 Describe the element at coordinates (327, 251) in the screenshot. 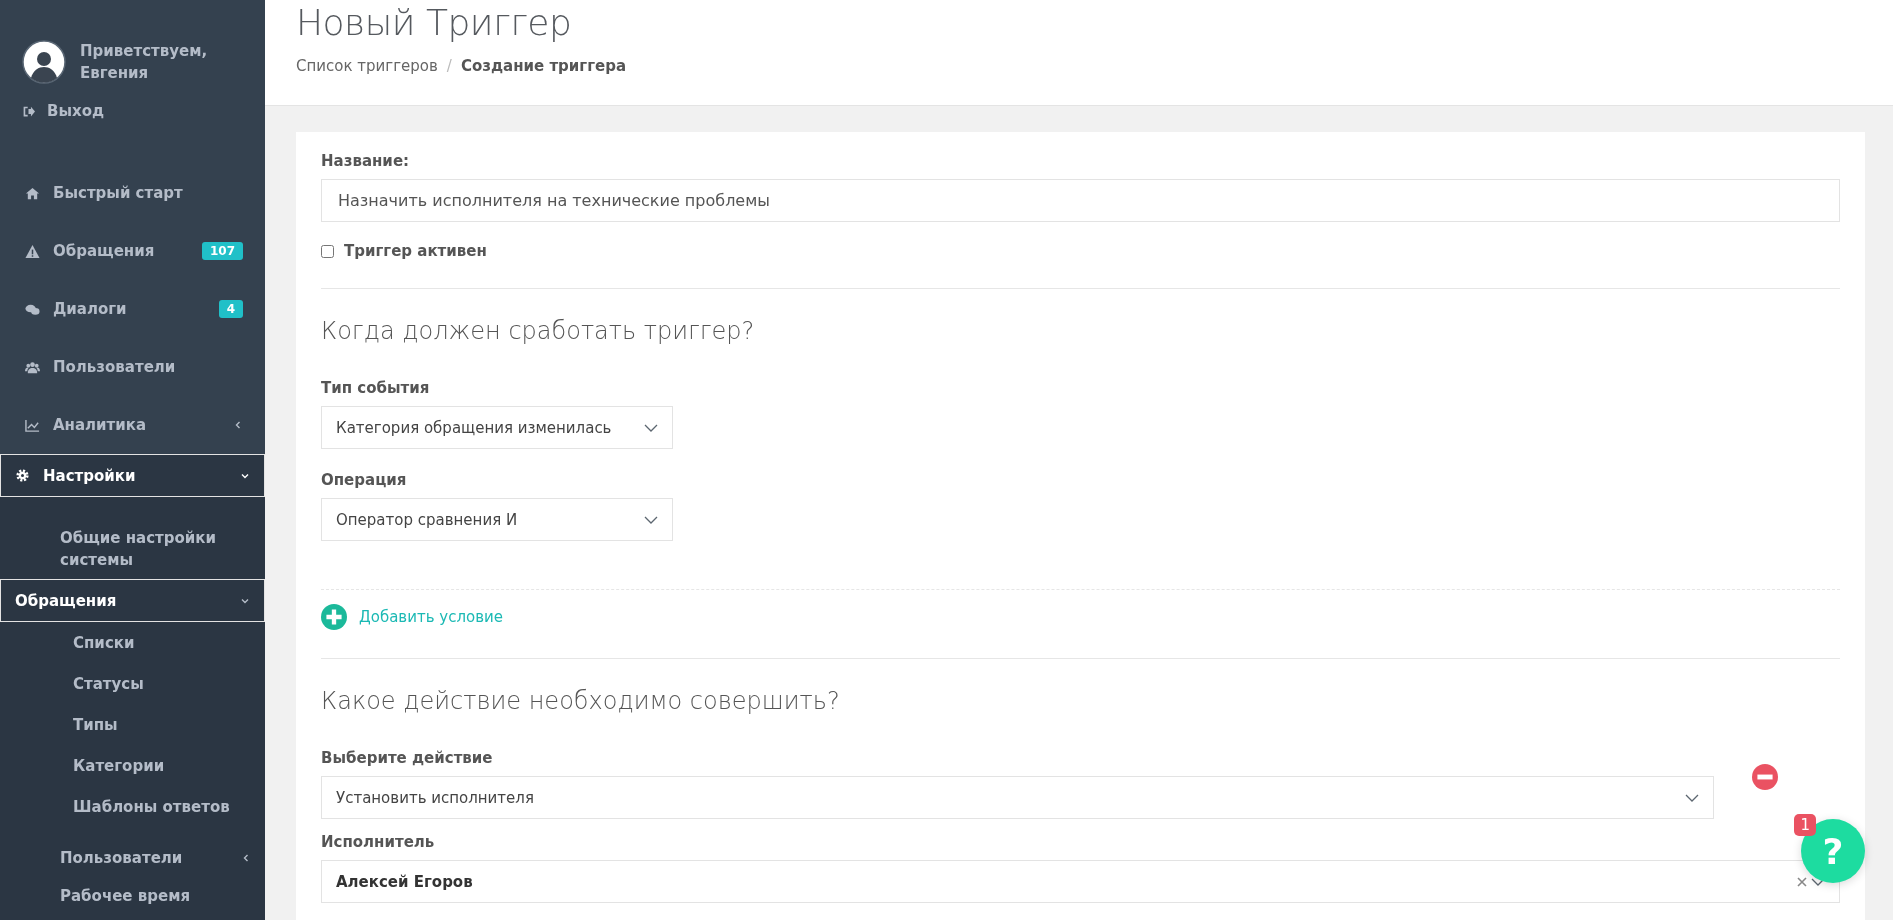

I see `active-checkbox` at that location.